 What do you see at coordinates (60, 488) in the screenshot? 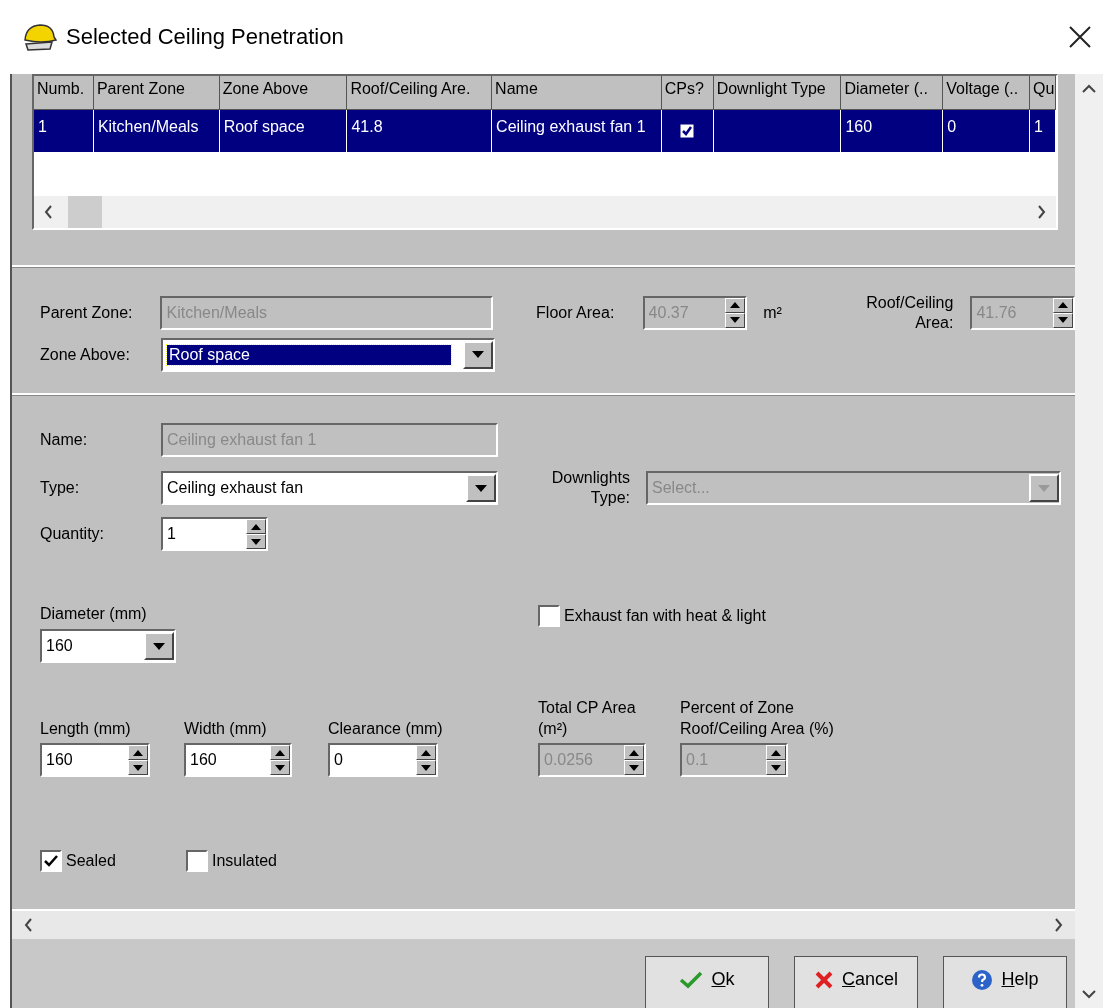
I see `field-label: Type:` at bounding box center [60, 488].